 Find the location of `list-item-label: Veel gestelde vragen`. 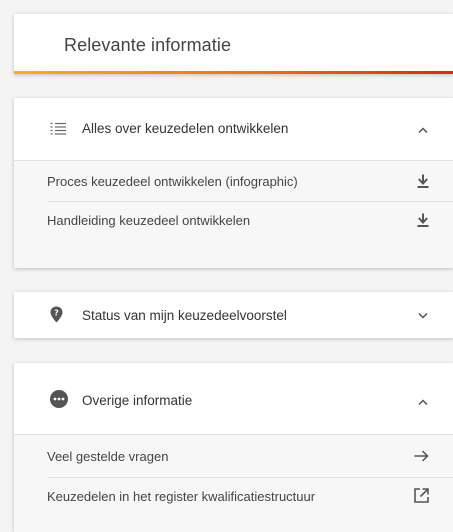

list-item-label: Veel gestelde vragen is located at coordinates (108, 456).